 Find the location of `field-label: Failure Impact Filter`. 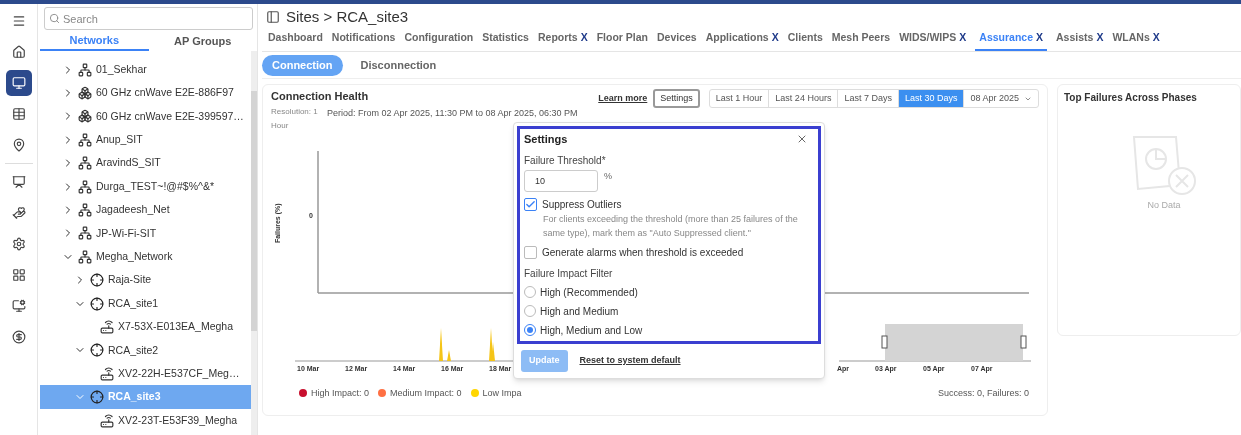

field-label: Failure Impact Filter is located at coordinates (569, 273).